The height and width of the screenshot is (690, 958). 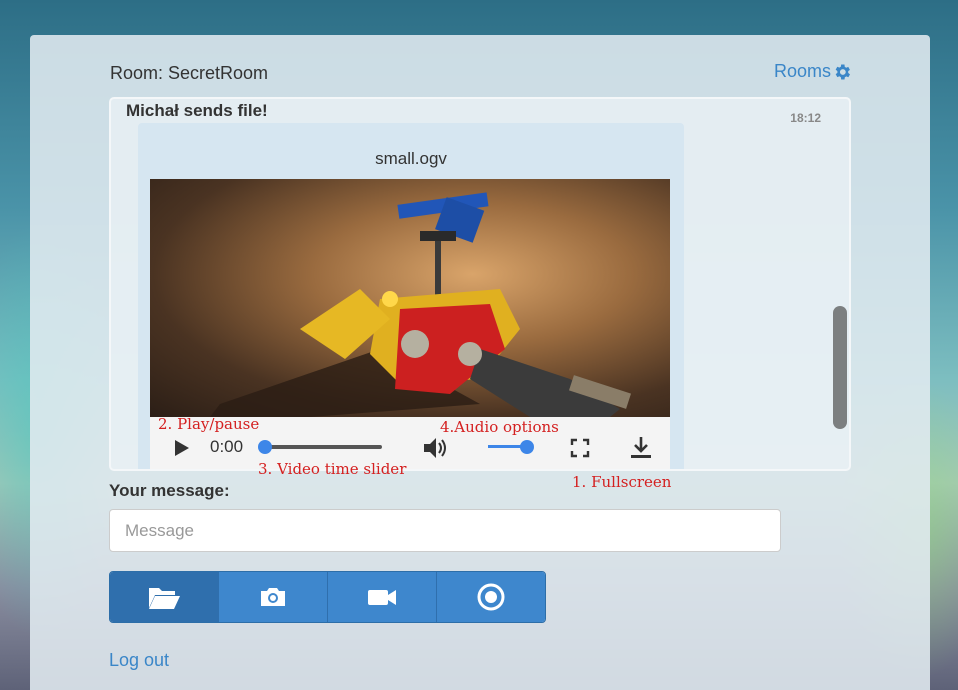 What do you see at coordinates (527, 447) in the screenshot?
I see `volume-slider-thumb` at bounding box center [527, 447].